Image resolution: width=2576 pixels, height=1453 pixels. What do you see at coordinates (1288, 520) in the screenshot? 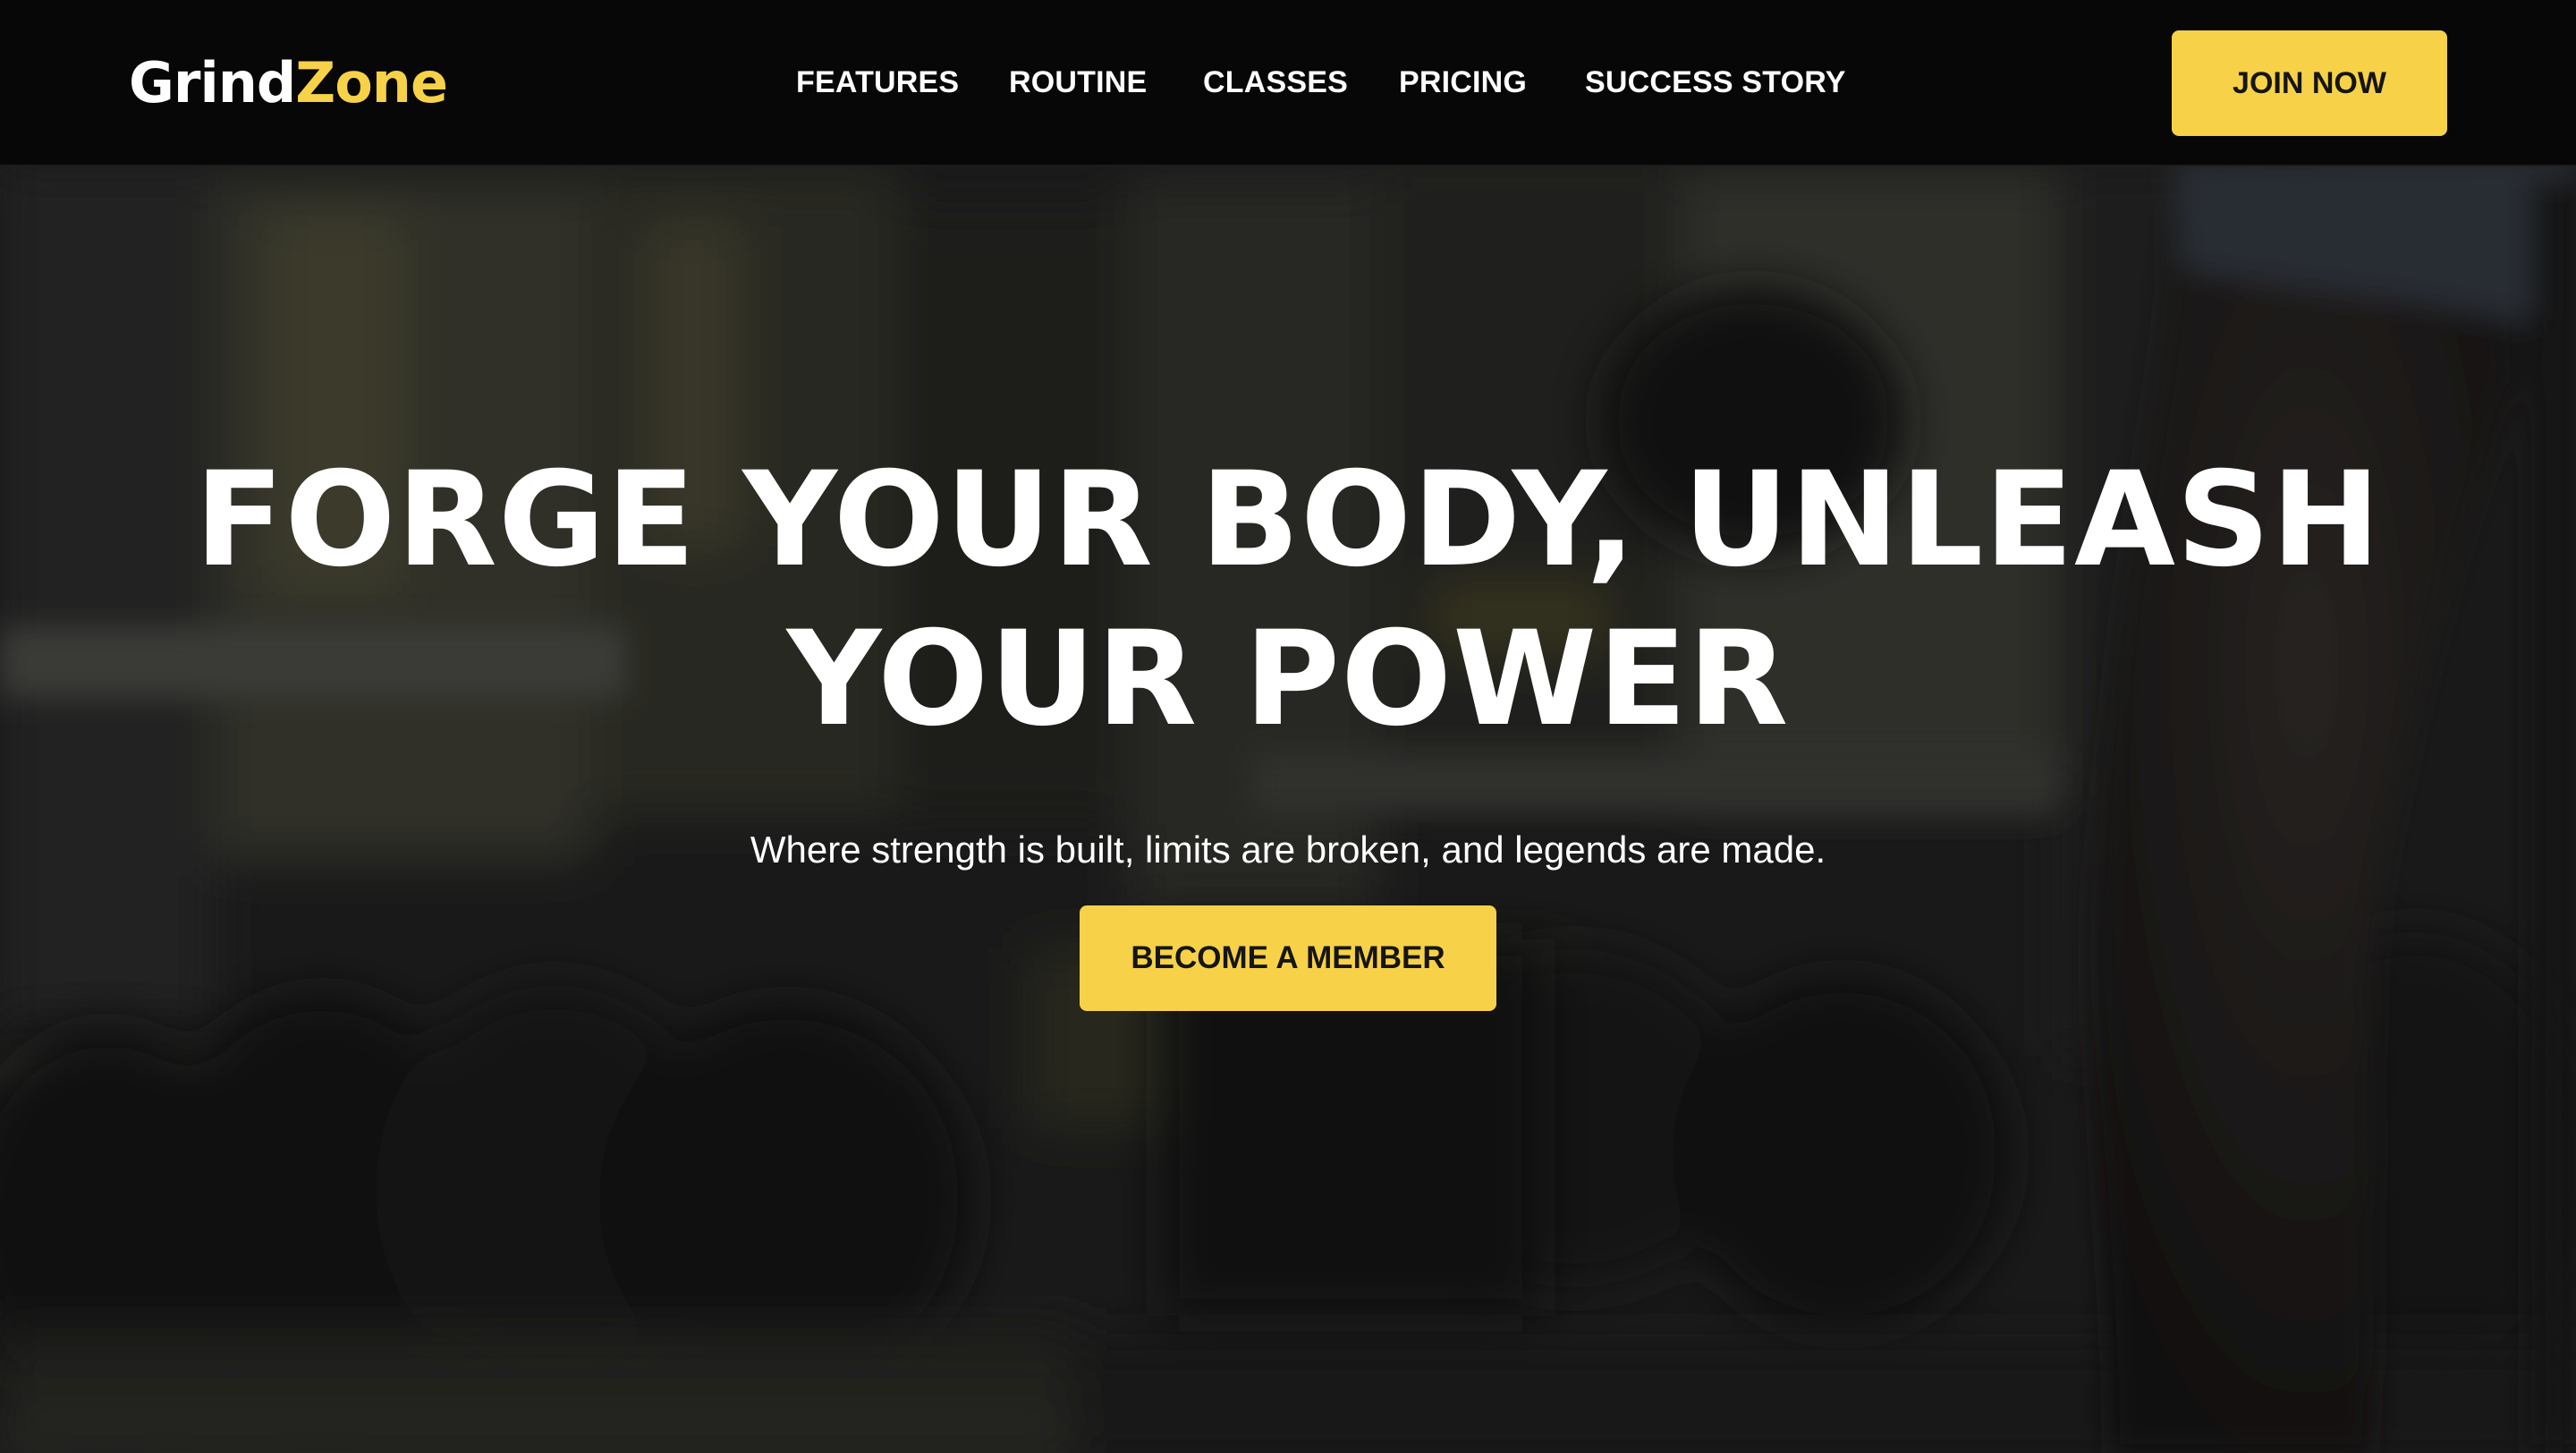
I see `hero-title-line-1: FORGE YOUR BODY, UNLEASH` at bounding box center [1288, 520].